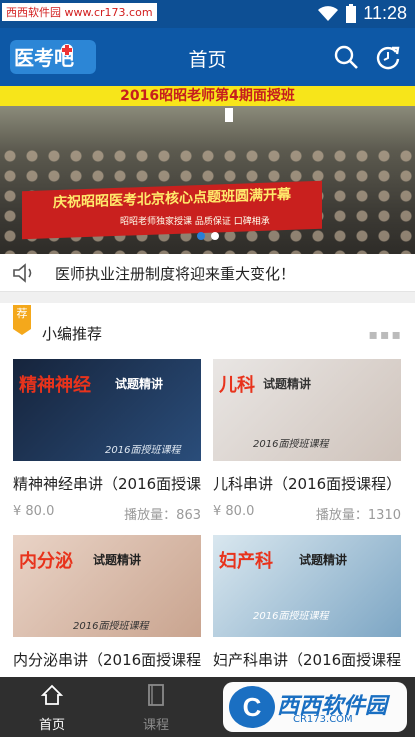 This screenshot has width=415, height=737. I want to click on image-label: 精神神经, so click(55, 385).